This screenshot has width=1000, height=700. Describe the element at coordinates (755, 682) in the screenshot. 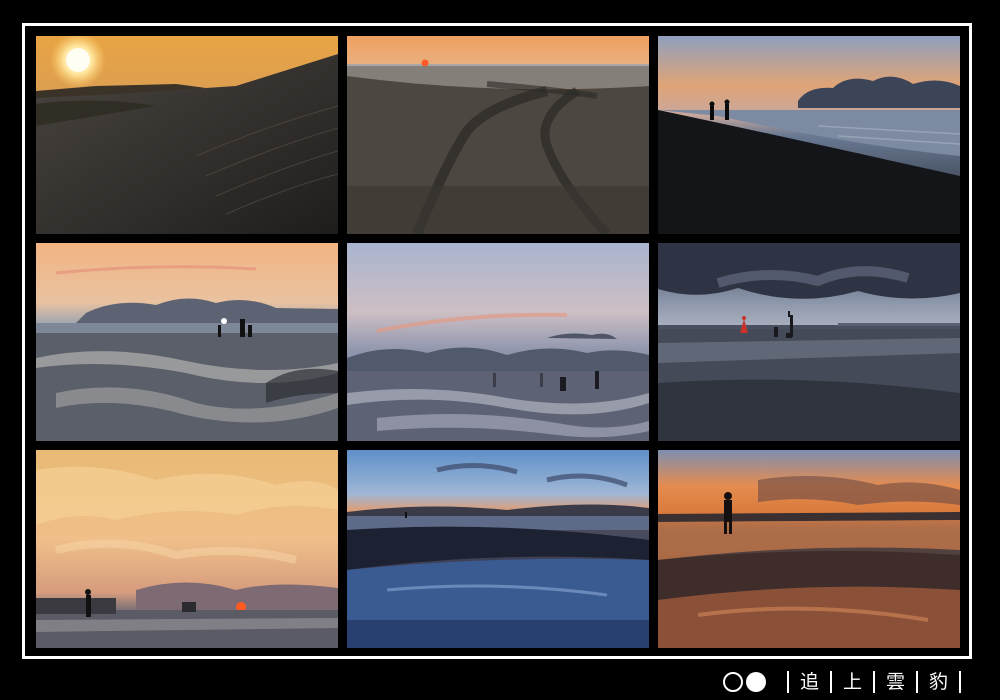

I see `filled-circle-icon` at that location.